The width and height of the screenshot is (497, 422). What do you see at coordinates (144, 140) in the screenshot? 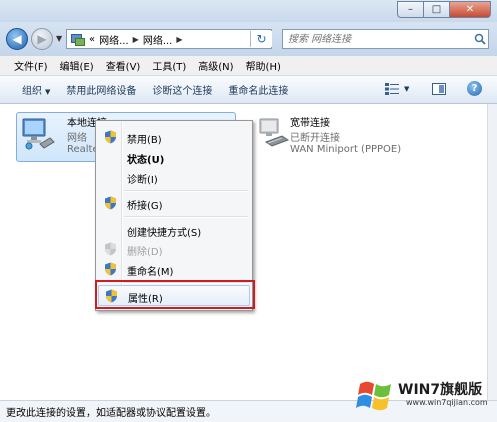
I see `menu-item-label: 禁用(B)` at bounding box center [144, 140].